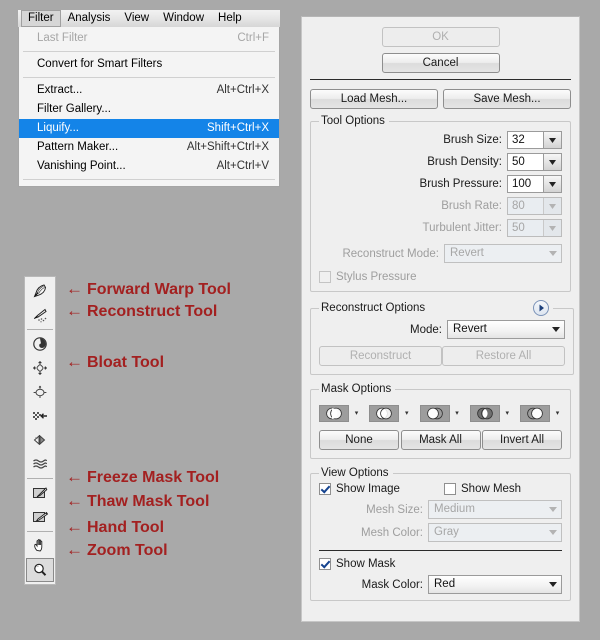  I want to click on show-image-checkbox, so click(325, 489).